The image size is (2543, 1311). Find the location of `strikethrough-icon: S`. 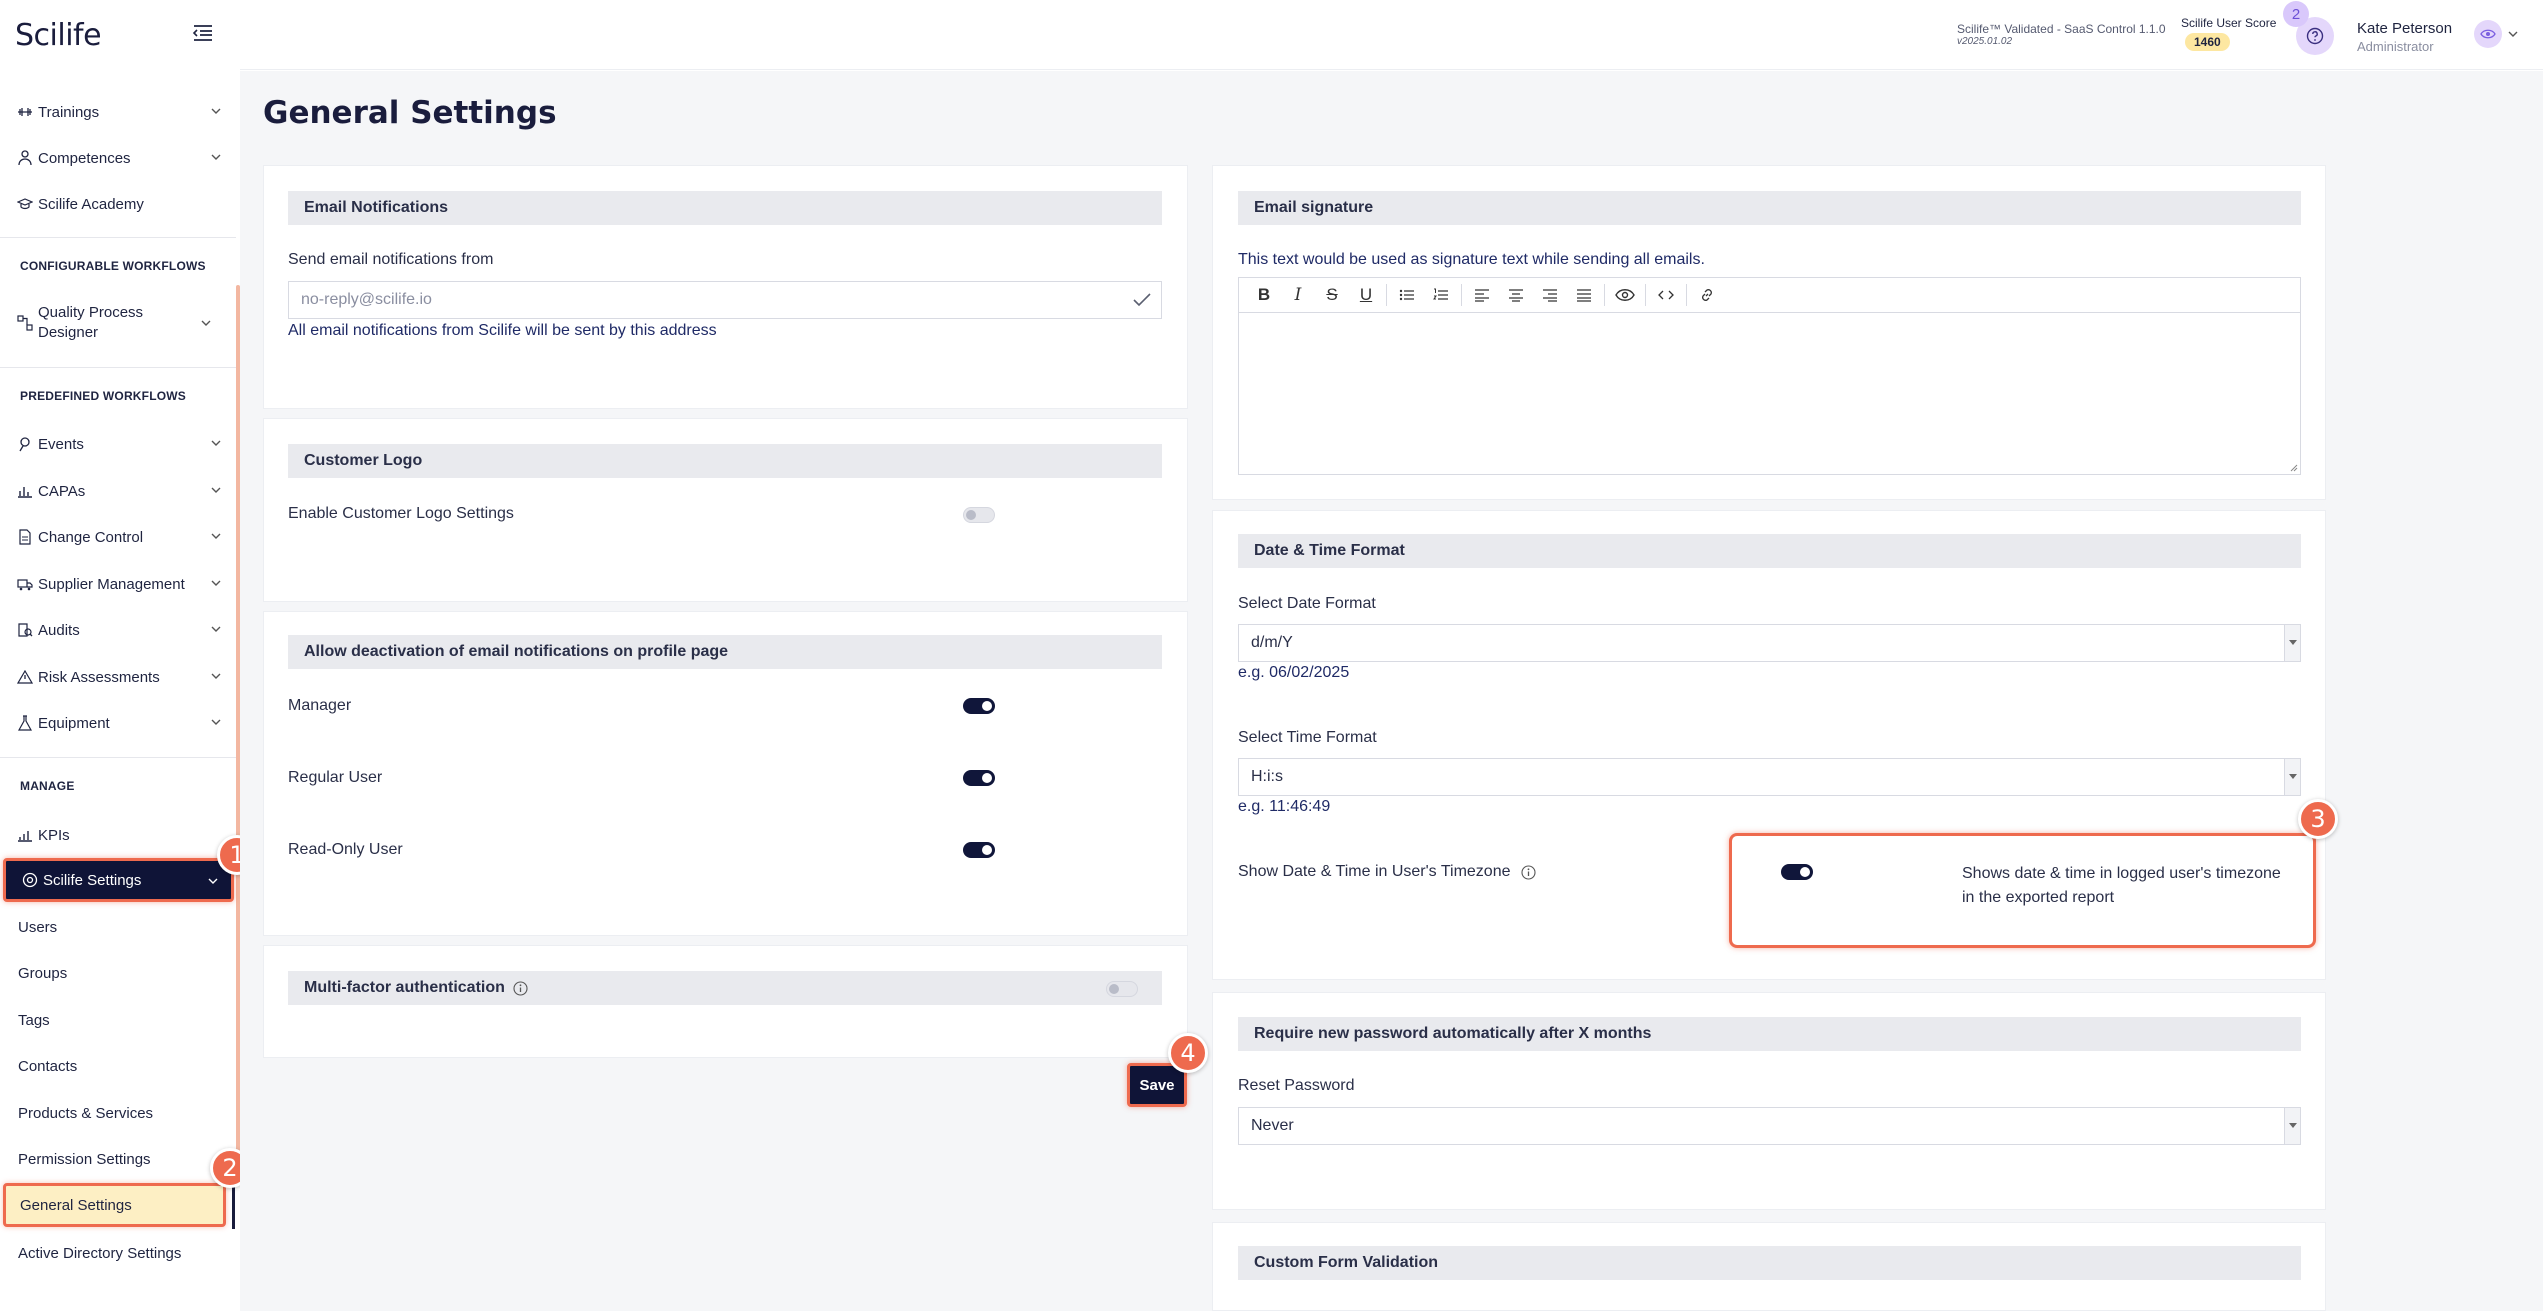

strikethrough-icon: S is located at coordinates (1332, 295).